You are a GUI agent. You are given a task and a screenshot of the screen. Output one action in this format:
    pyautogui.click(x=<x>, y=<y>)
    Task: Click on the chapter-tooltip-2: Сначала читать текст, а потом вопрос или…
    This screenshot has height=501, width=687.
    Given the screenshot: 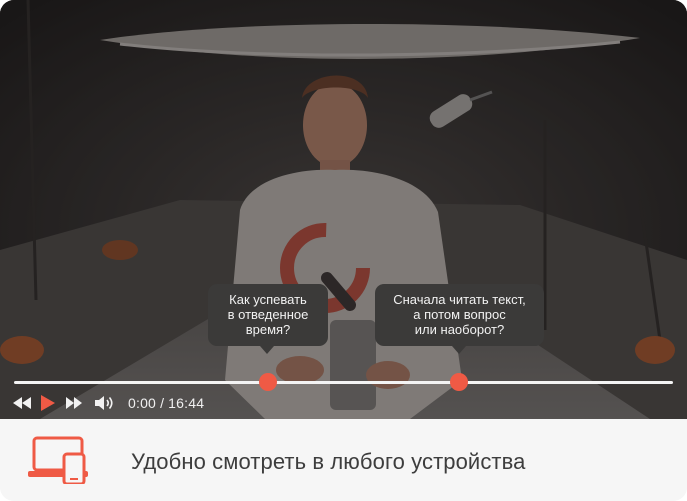 What is the action you would take?
    pyautogui.click(x=459, y=319)
    